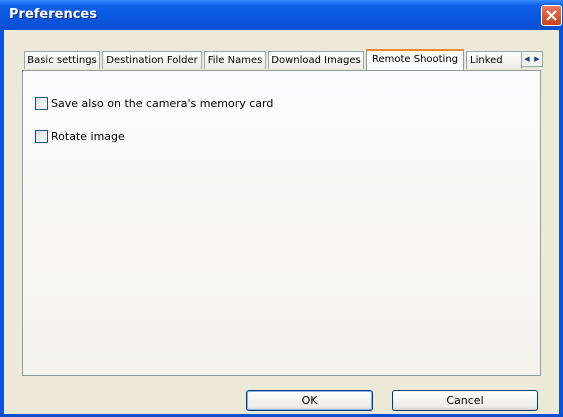 The image size is (563, 417). I want to click on tab-file-names: File Names, so click(235, 60).